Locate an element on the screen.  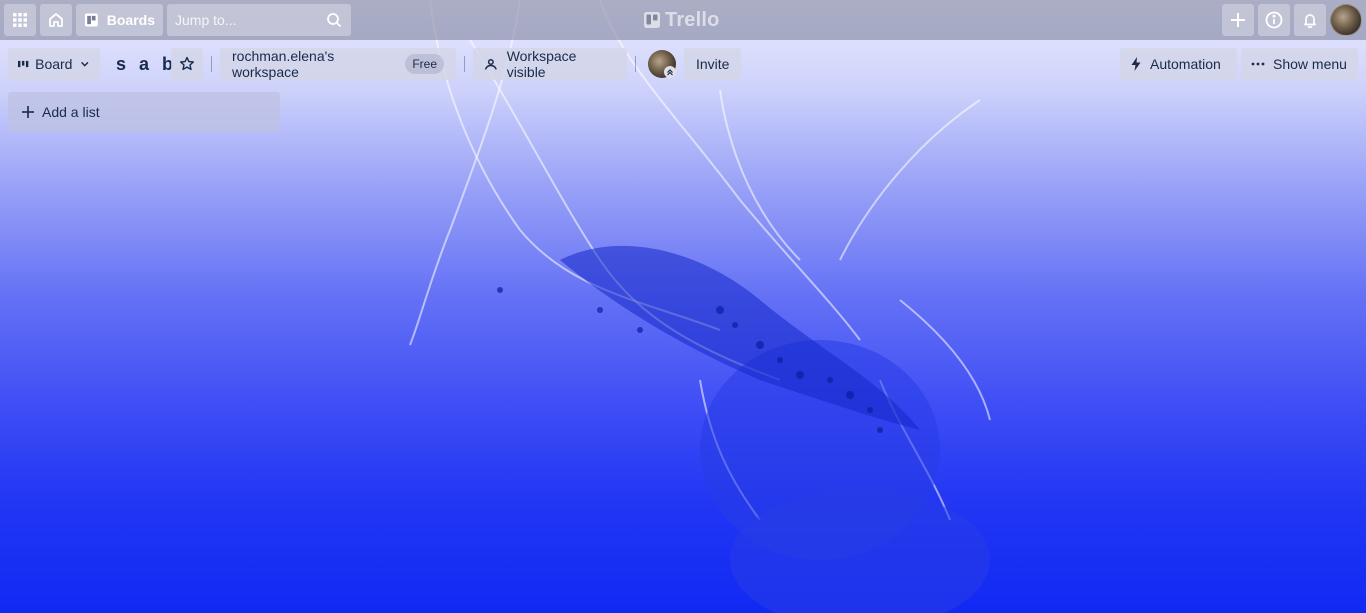
apps-switcher-button is located at coordinates (20, 20).